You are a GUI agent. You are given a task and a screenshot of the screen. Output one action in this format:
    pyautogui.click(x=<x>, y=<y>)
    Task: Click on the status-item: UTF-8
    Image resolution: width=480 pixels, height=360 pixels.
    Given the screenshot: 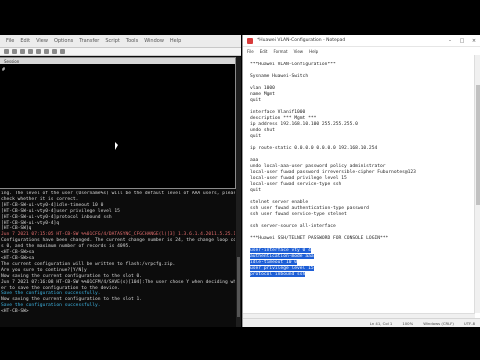 What is the action you would take?
    pyautogui.click(x=469, y=323)
    